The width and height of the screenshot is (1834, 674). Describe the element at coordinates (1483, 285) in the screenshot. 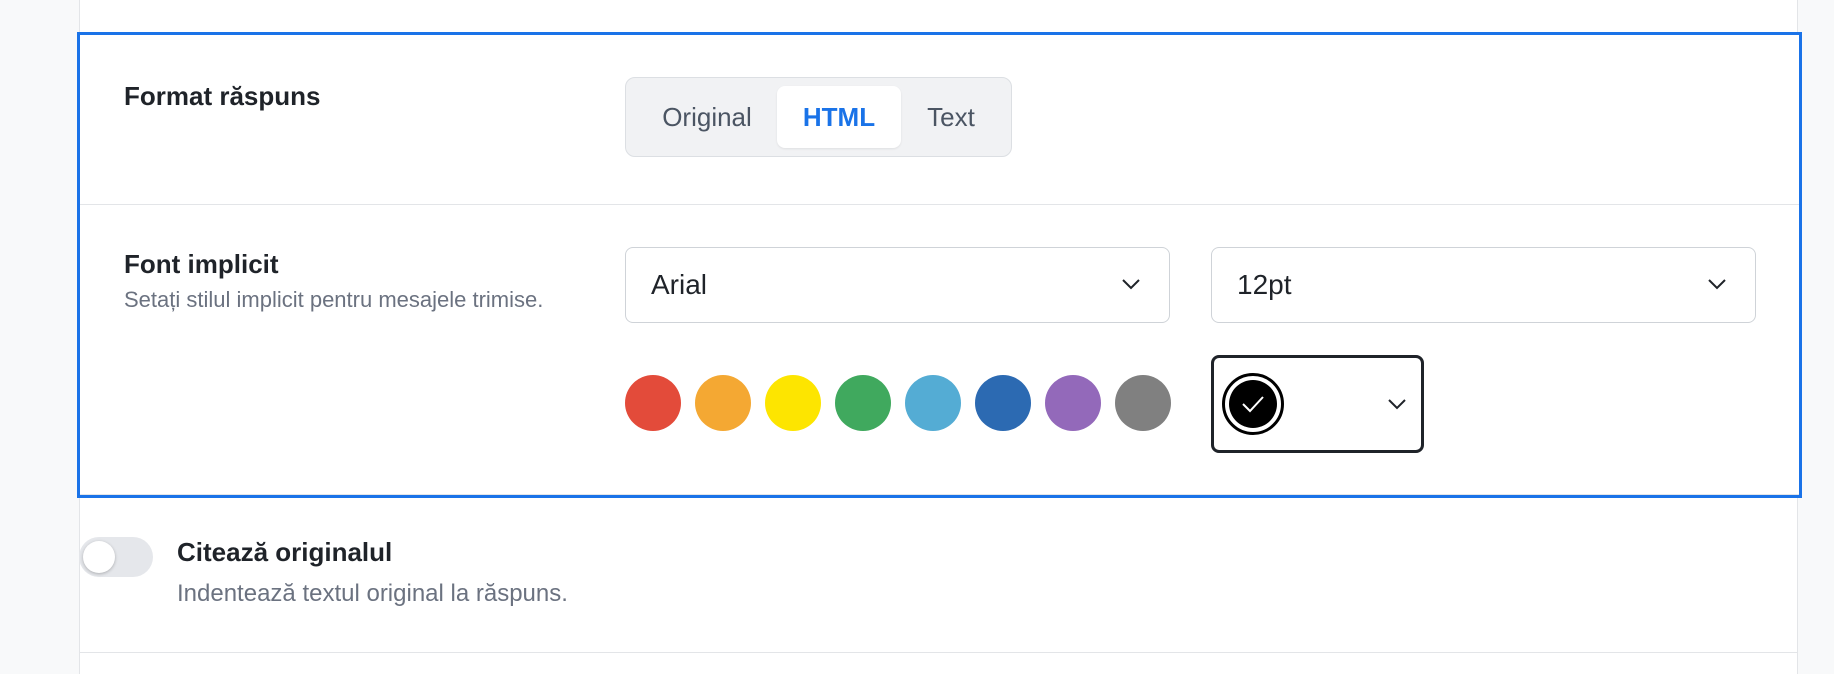

I see `font-size-select: 12pt` at that location.